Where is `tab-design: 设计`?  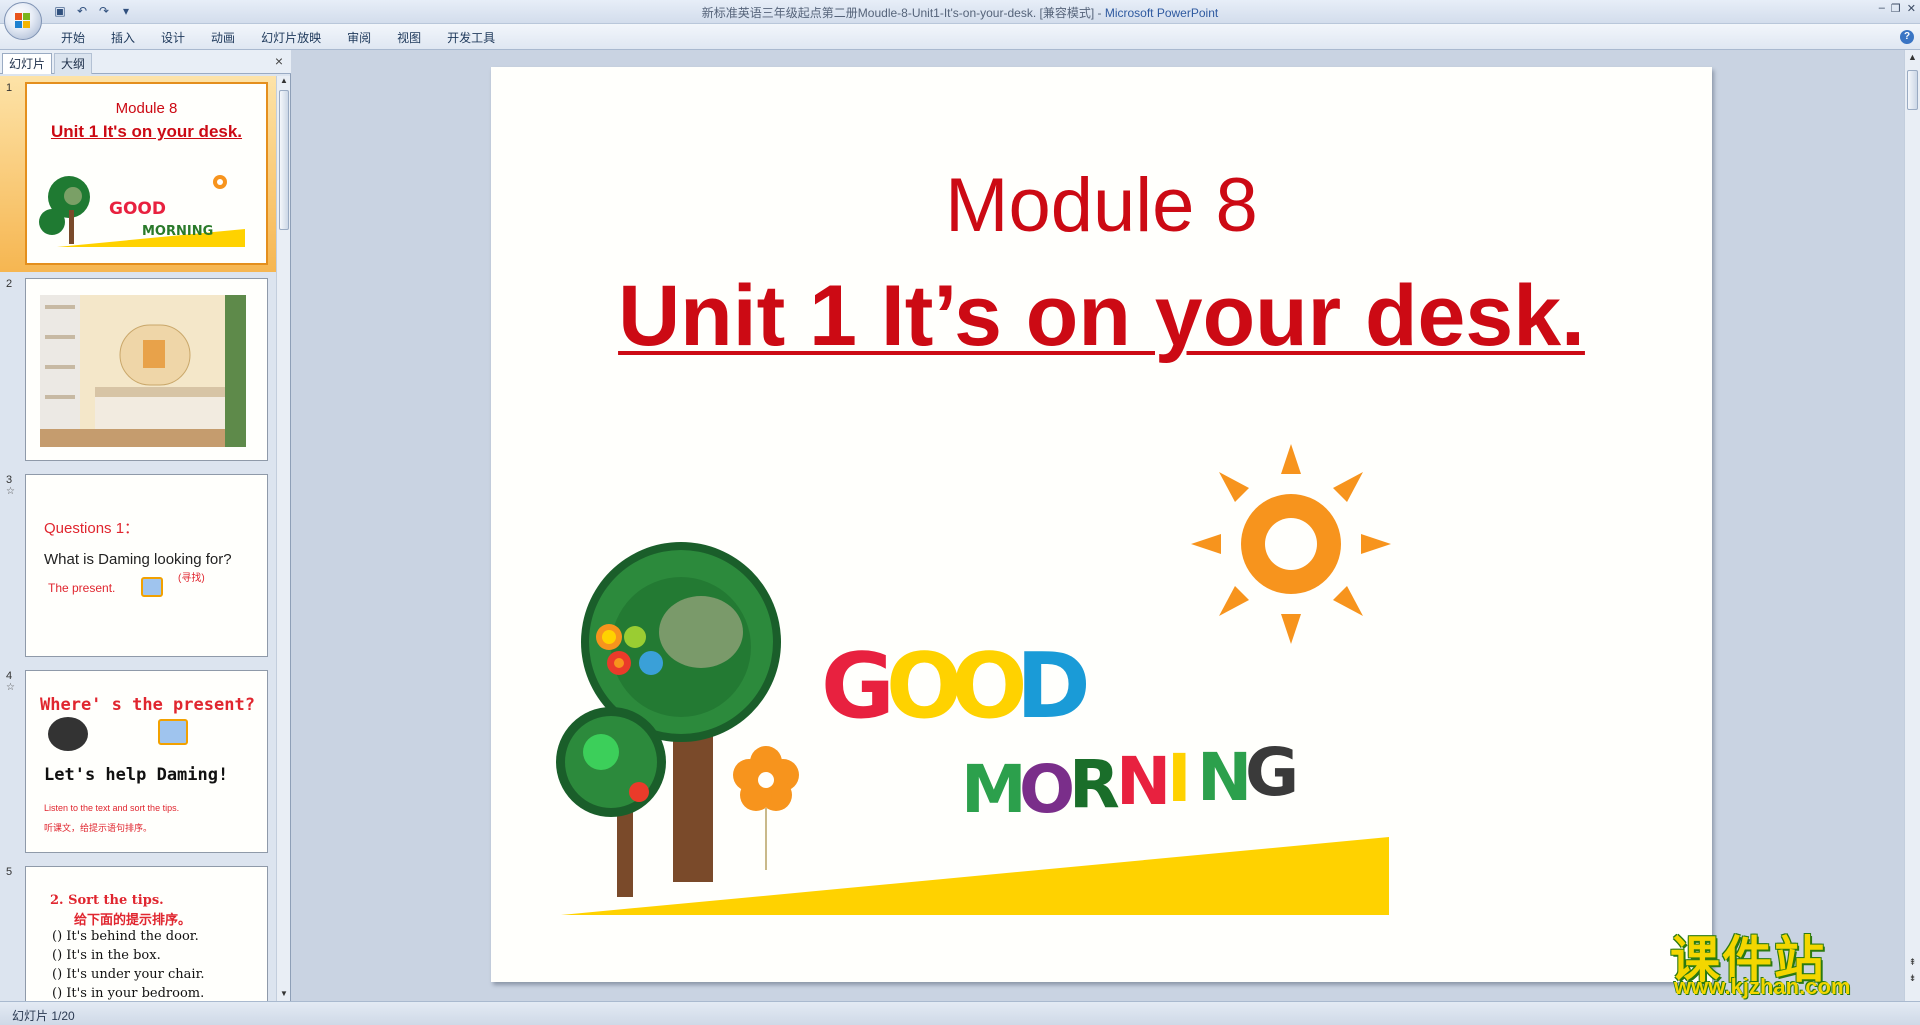 tab-design: 设计 is located at coordinates (173, 37).